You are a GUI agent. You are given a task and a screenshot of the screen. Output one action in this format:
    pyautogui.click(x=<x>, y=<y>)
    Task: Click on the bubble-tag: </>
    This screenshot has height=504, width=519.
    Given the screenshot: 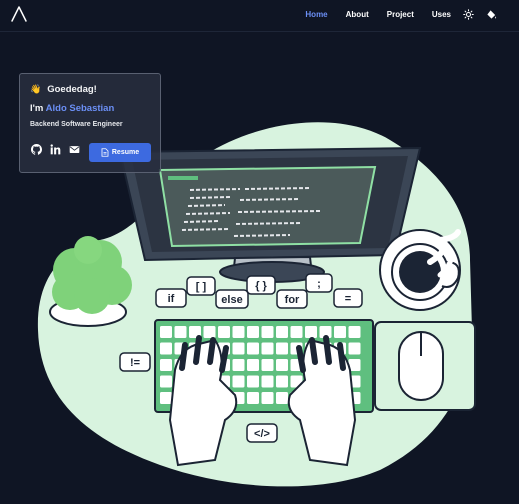 What is the action you would take?
    pyautogui.click(x=262, y=433)
    